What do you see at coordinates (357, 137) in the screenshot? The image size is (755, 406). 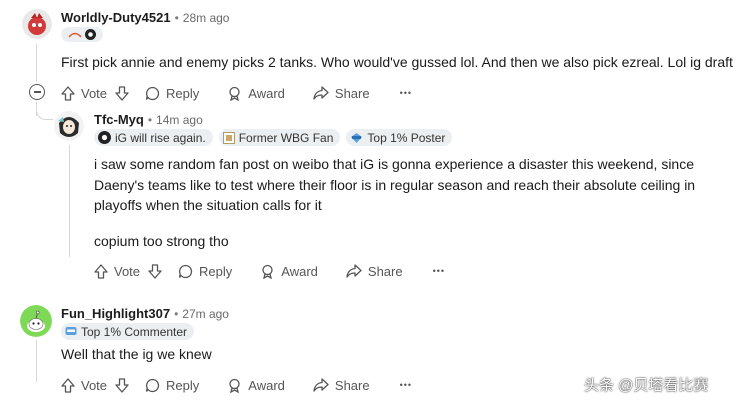 I see `top-poster-icon` at bounding box center [357, 137].